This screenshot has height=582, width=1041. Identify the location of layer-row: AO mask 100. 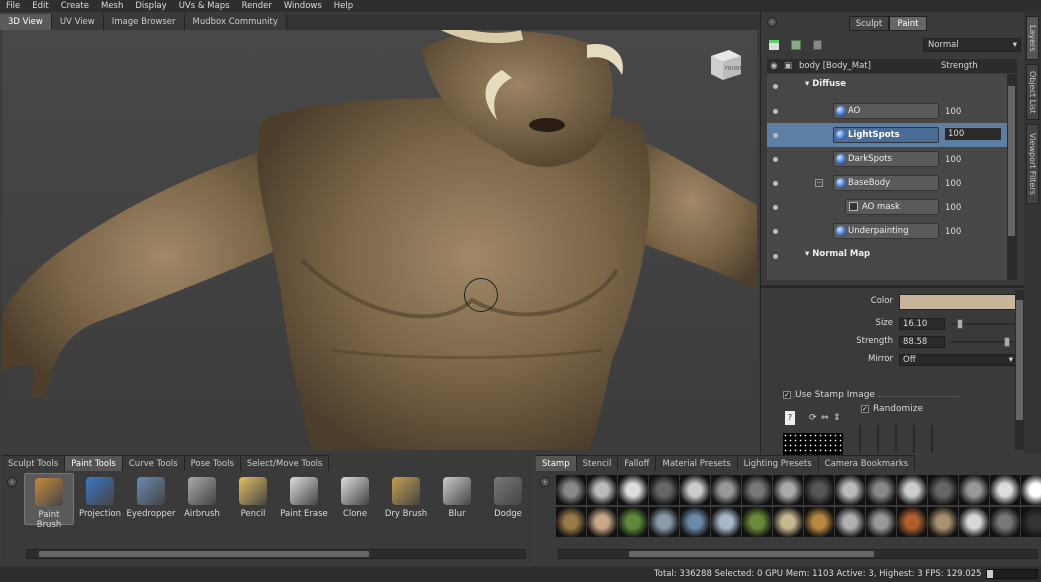
(892, 207).